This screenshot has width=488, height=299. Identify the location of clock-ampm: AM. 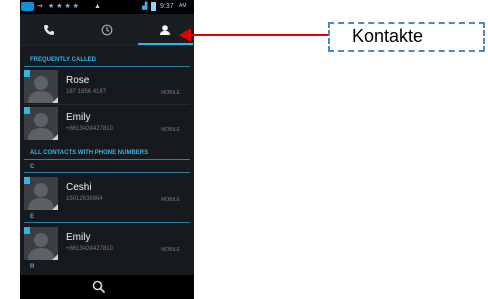
(183, 6).